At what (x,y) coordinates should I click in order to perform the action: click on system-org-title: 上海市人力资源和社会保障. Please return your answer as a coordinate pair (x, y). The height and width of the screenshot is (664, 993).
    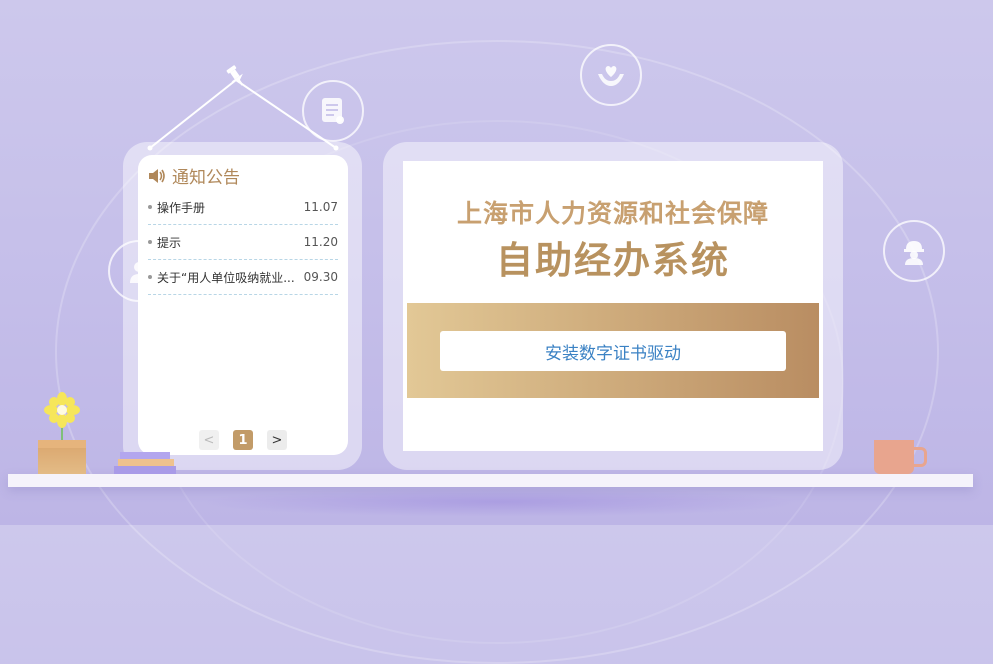
    Looking at the image, I should click on (612, 213).